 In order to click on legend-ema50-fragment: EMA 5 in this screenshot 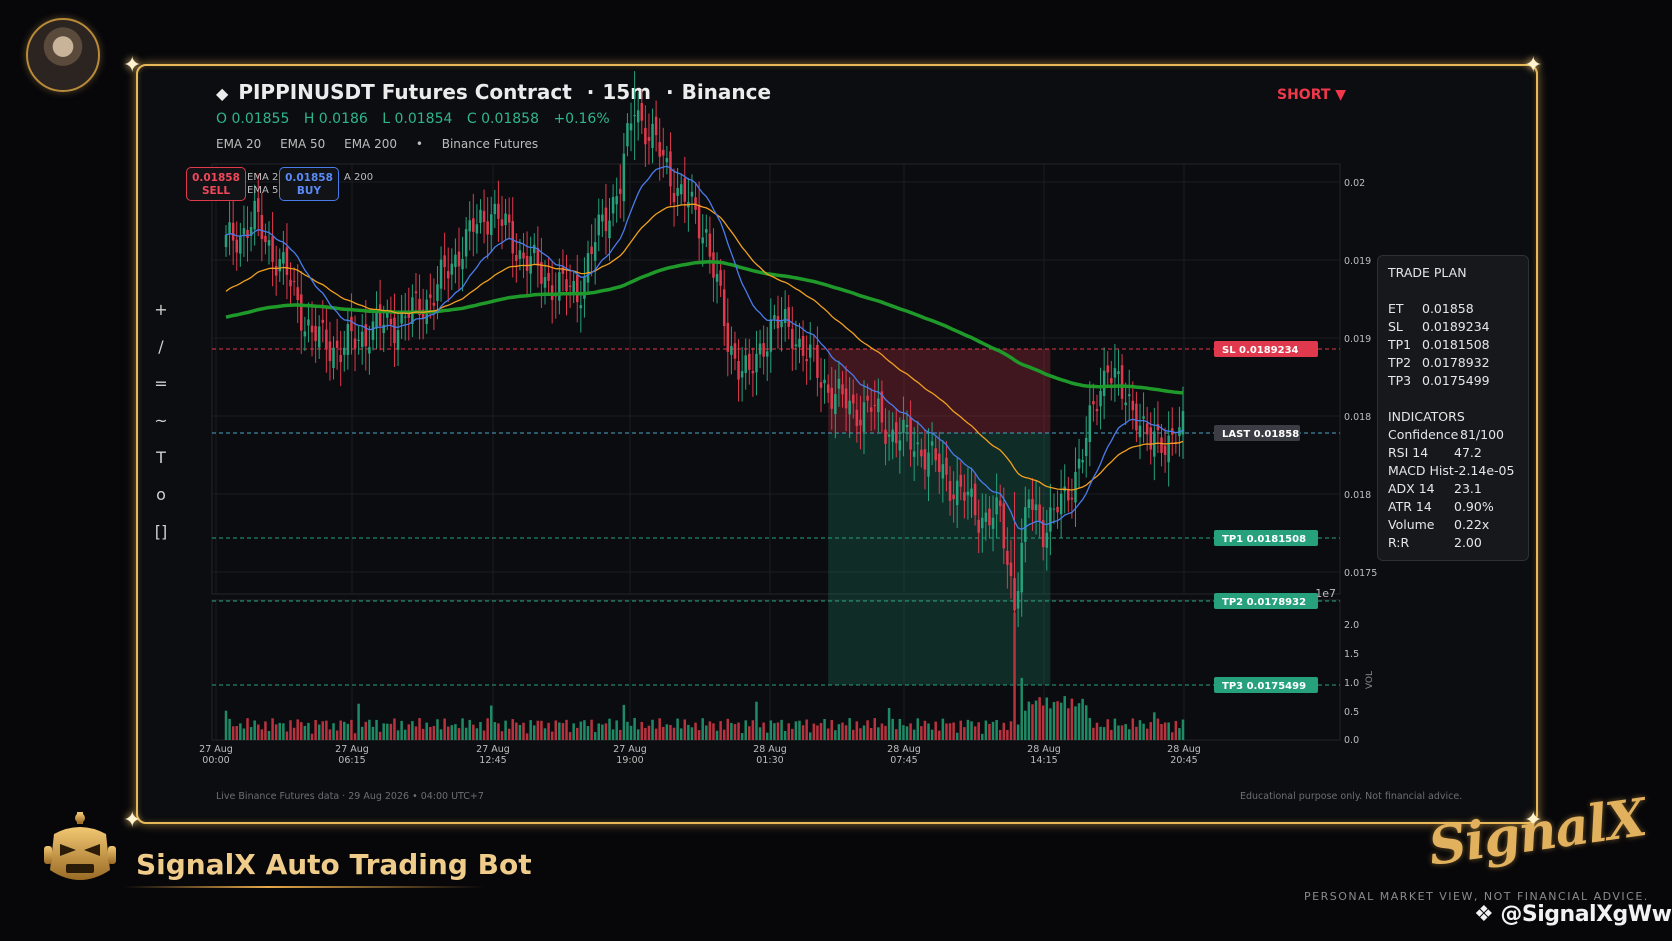, I will do `click(263, 190)`.